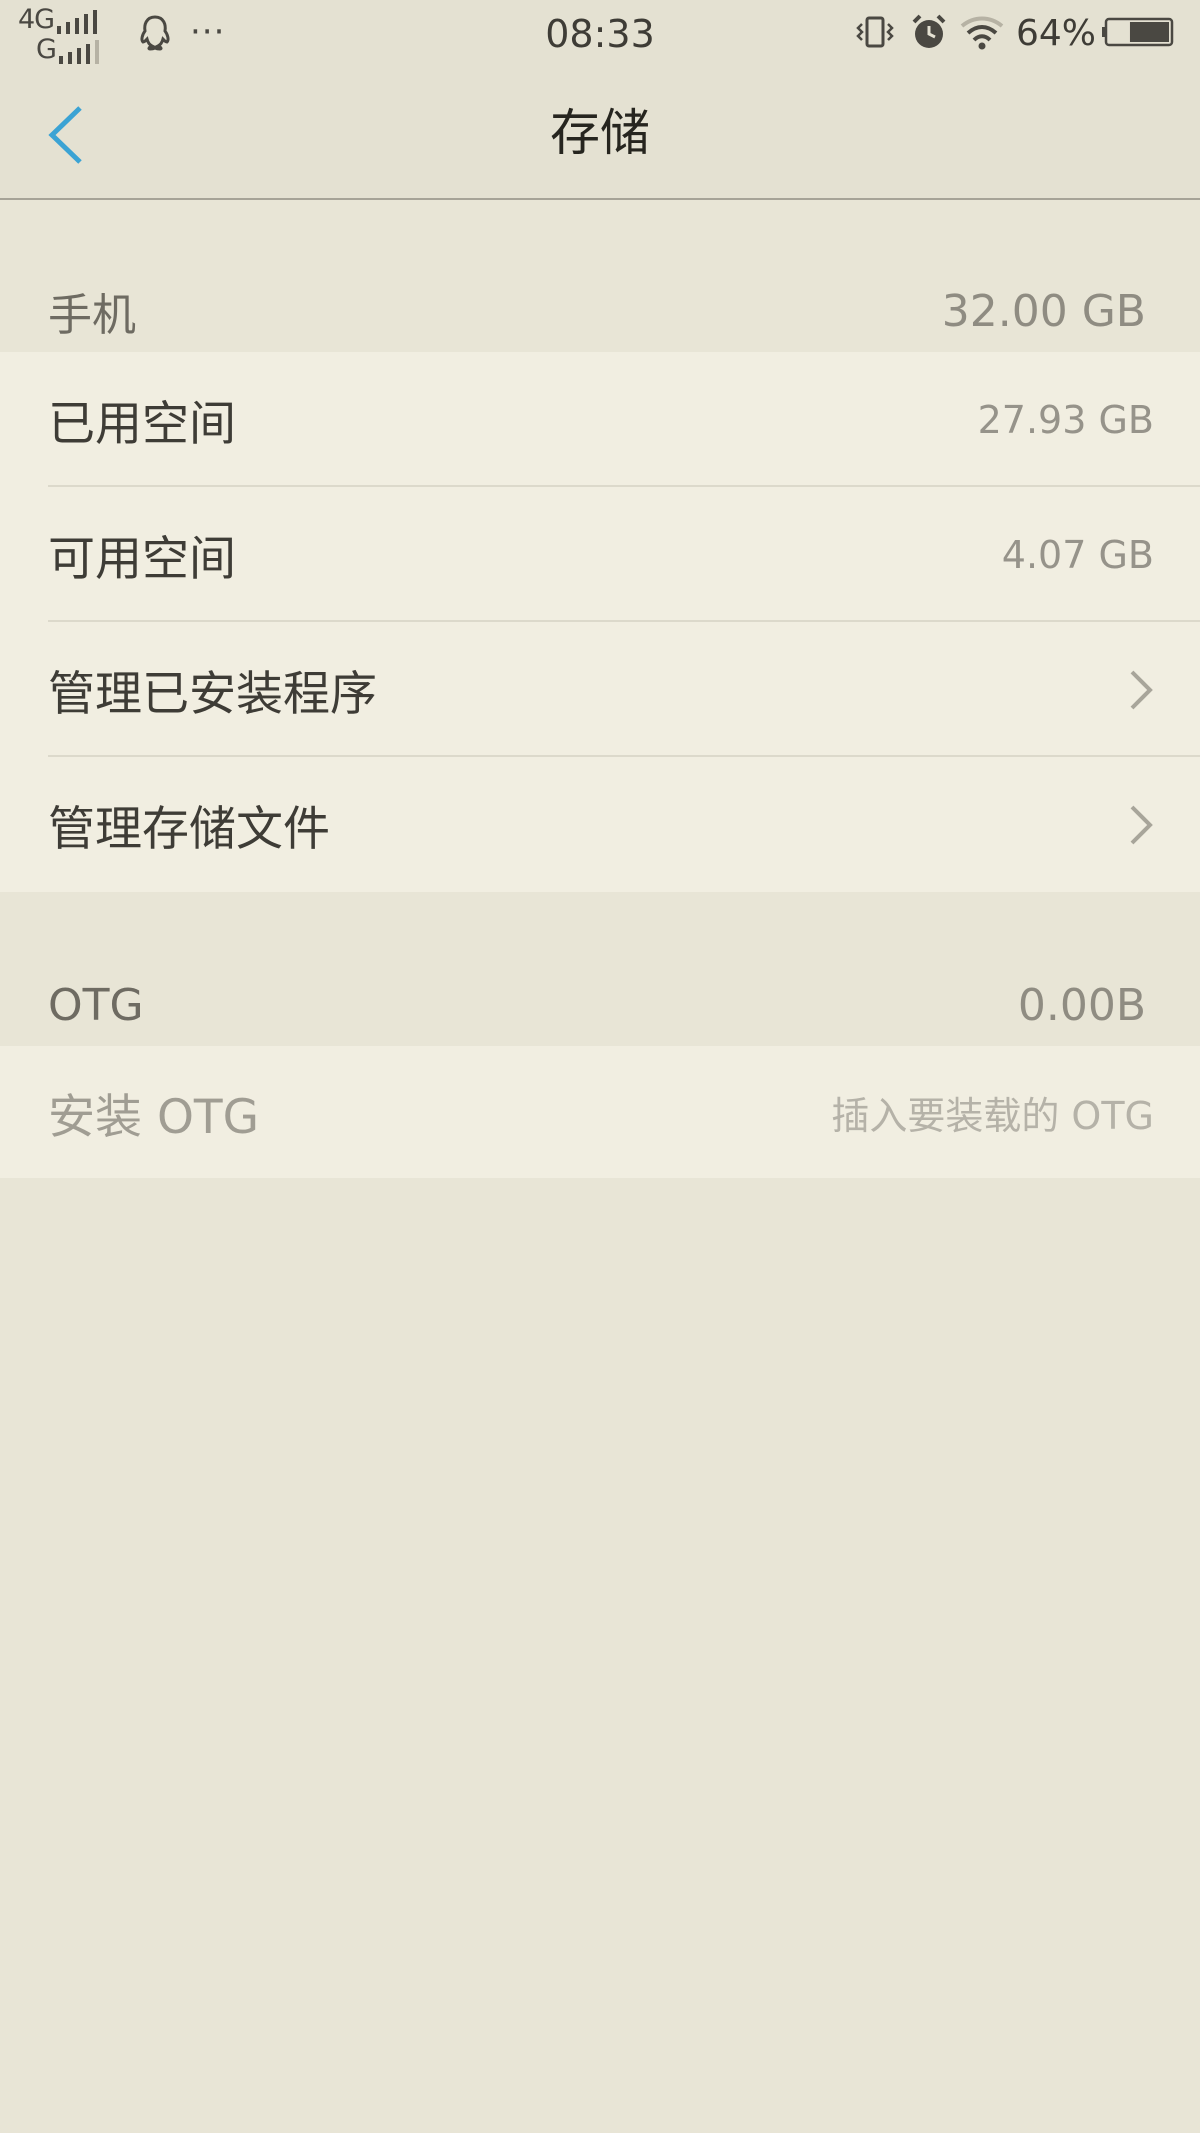 The width and height of the screenshot is (1200, 2133). I want to click on mount-otg-label: 安装 OTG, so click(154, 1117).